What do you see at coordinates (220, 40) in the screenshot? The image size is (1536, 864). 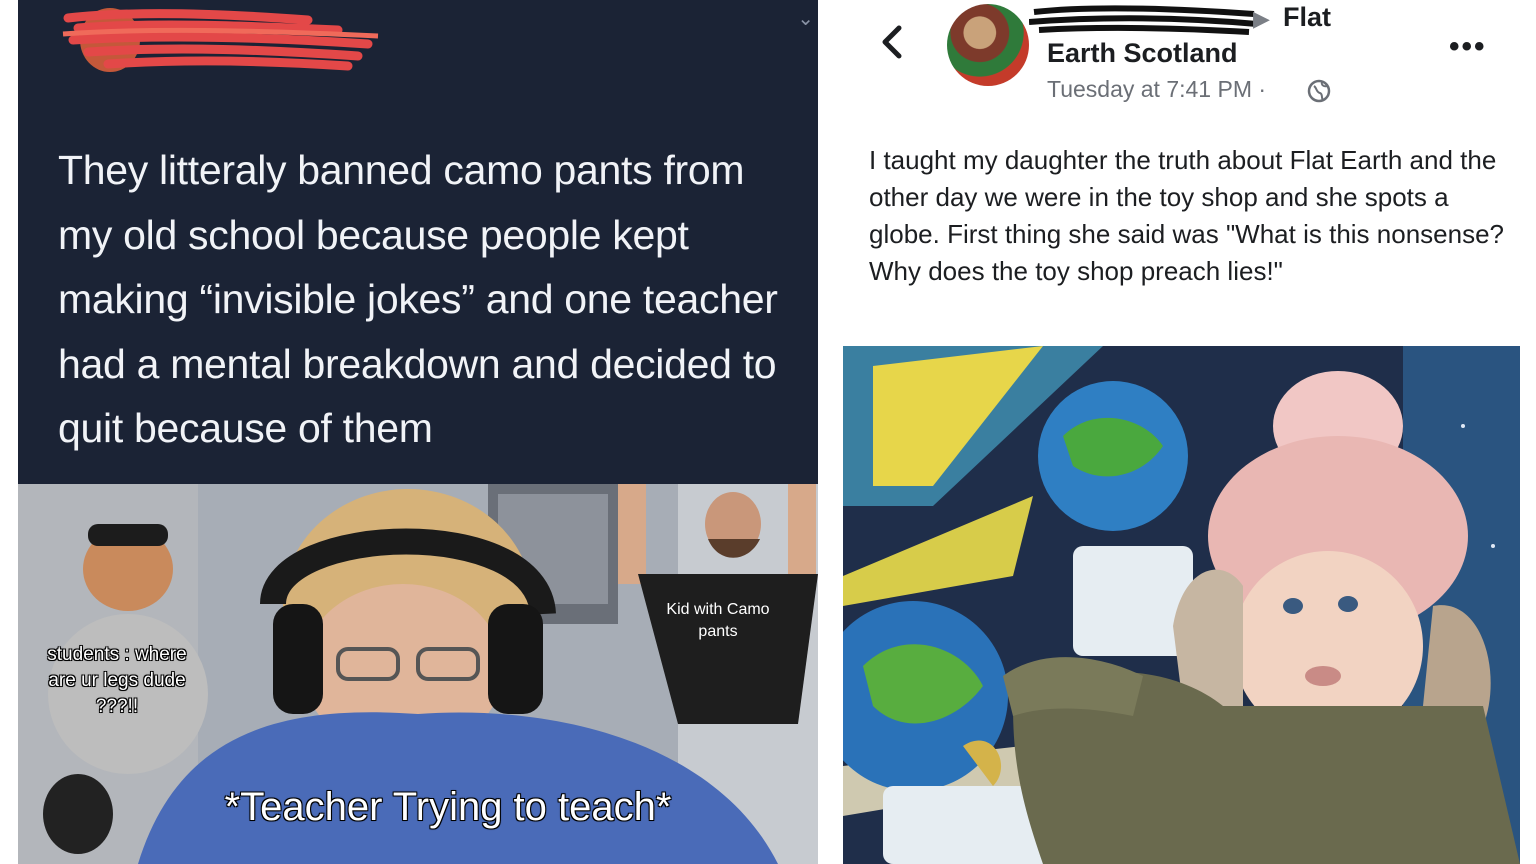 I see `redacted-username` at bounding box center [220, 40].